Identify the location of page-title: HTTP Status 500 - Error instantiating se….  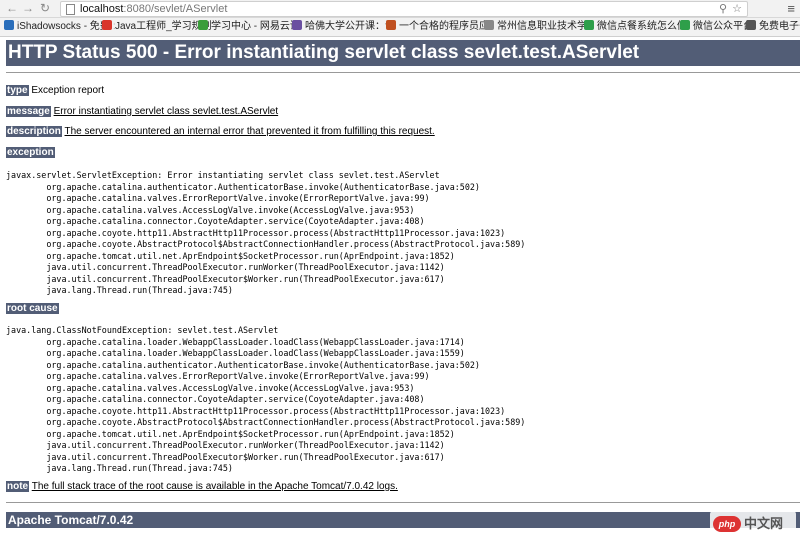
(403, 53).